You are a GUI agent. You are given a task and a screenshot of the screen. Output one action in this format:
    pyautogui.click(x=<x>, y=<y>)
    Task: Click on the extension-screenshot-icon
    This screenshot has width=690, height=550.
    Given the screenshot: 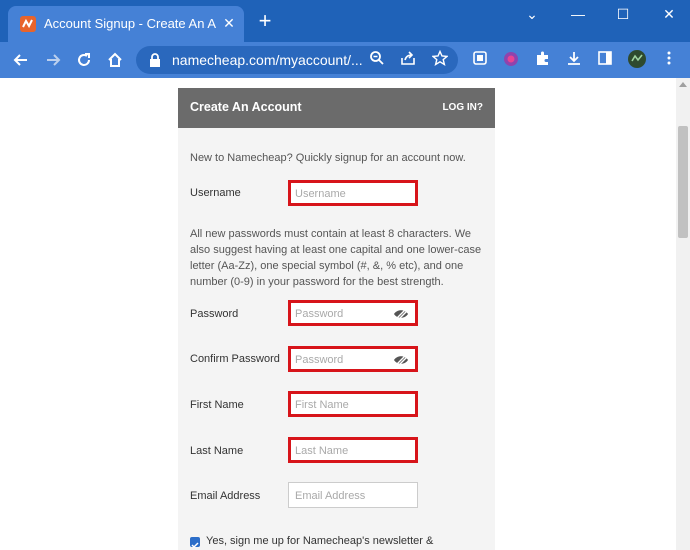 What is the action you would take?
    pyautogui.click(x=480, y=60)
    